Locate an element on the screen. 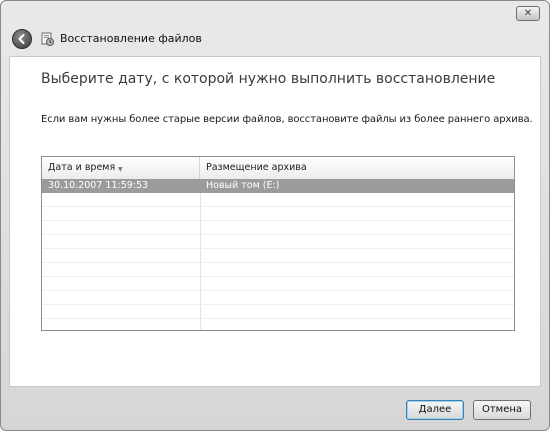  list-row: 30.10.2007 11:59:53 Новый том (E:) is located at coordinates (278, 186).